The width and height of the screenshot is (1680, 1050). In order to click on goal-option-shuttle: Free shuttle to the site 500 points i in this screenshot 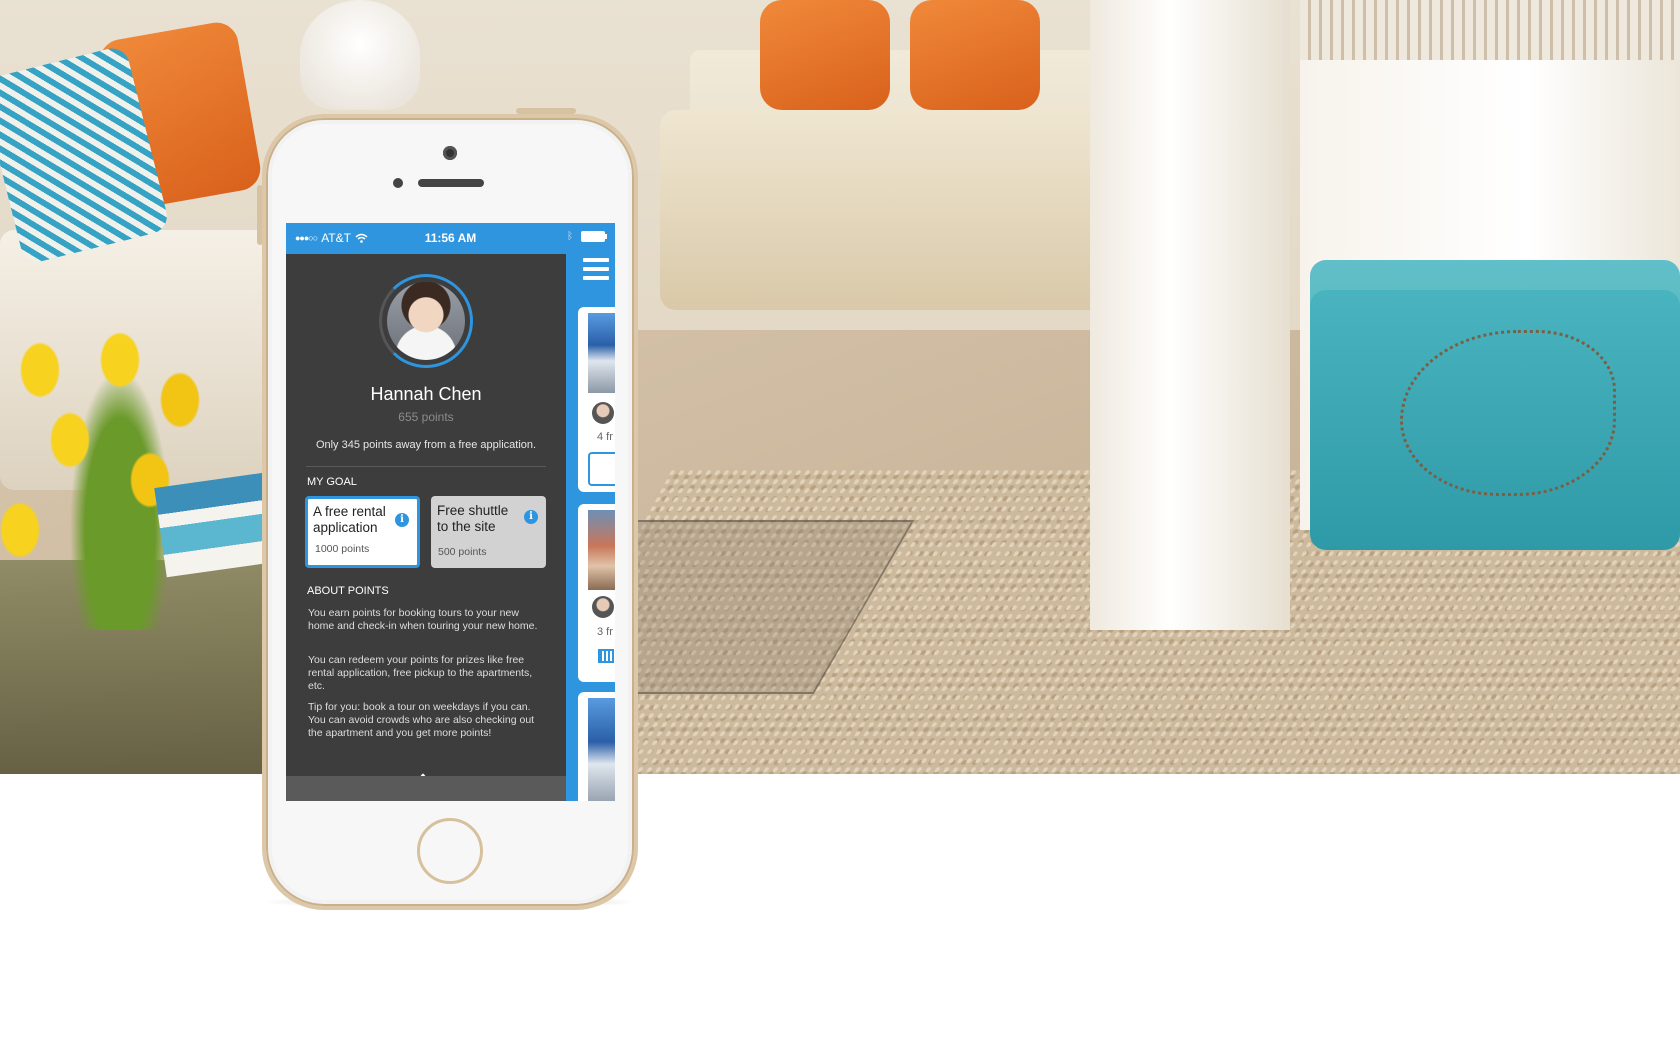, I will do `click(488, 532)`.